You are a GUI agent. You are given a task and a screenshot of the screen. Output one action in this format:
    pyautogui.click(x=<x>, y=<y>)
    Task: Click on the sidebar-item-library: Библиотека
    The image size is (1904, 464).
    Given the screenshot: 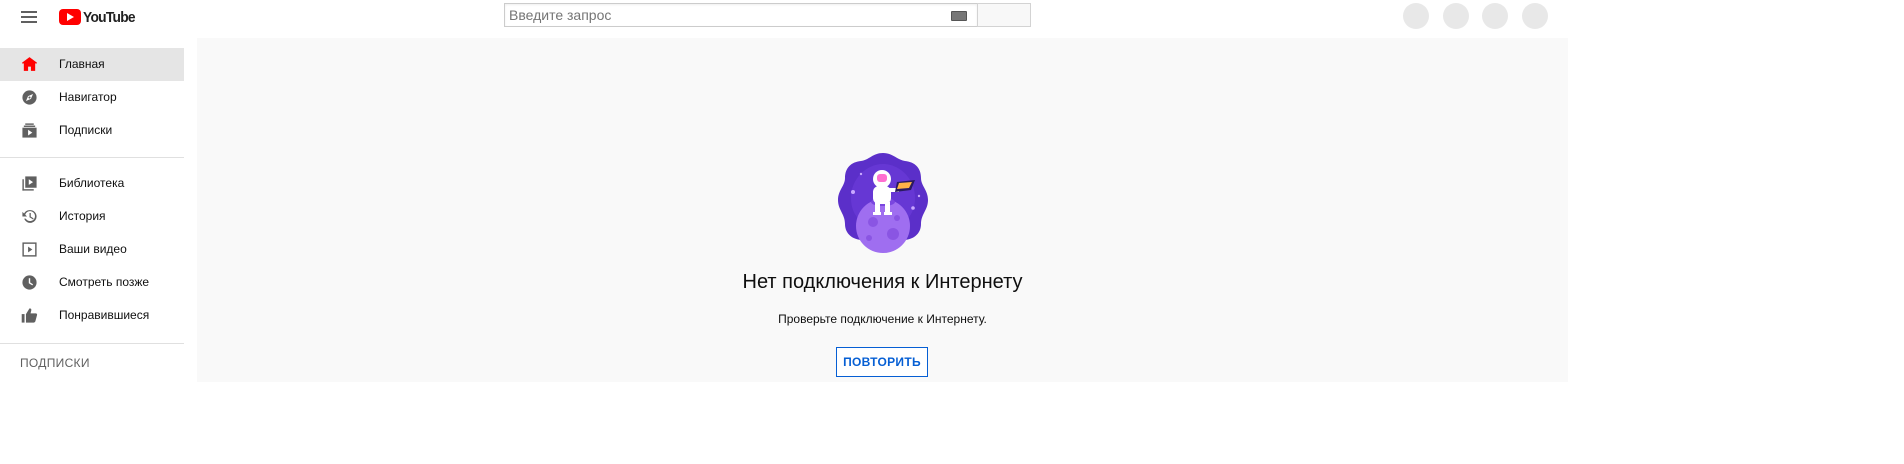 What is the action you would take?
    pyautogui.click(x=92, y=183)
    